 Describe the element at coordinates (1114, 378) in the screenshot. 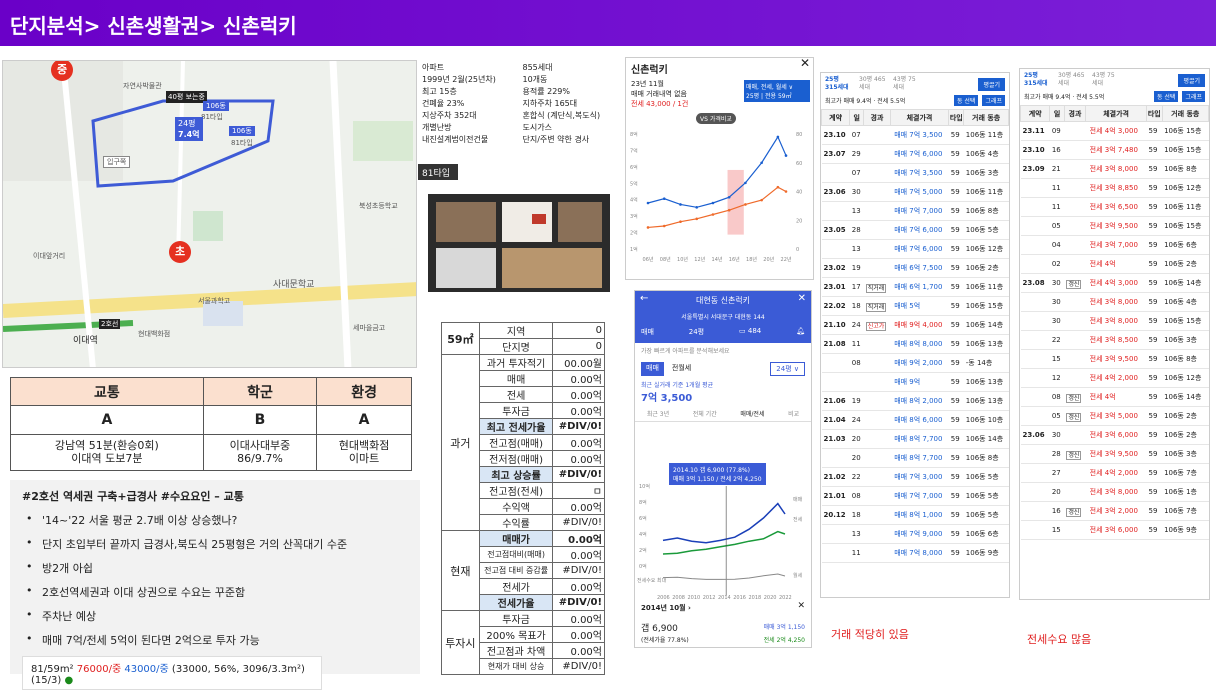

I see `table-row: 12 전세 4억 2,000 59 106동 12층` at that location.